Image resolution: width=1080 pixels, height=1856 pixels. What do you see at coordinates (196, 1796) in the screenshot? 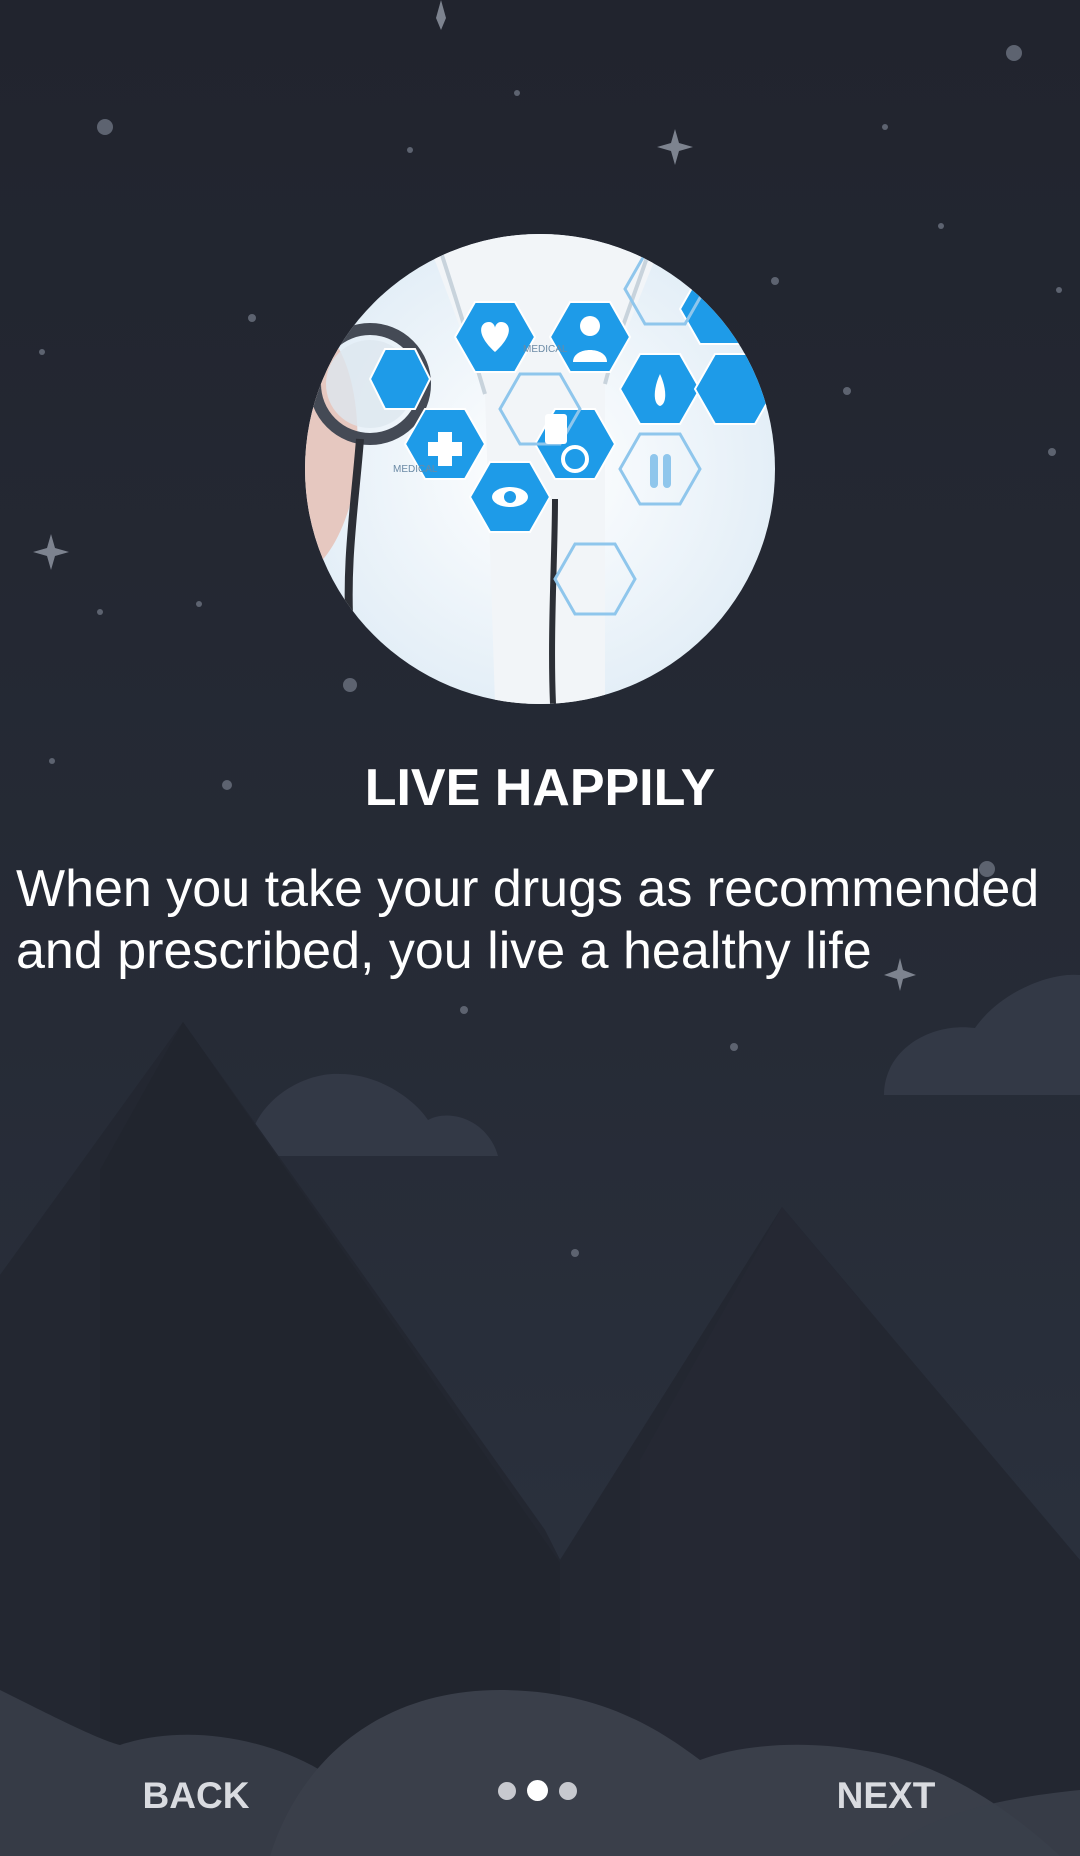
I see `back-button: BACK` at bounding box center [196, 1796].